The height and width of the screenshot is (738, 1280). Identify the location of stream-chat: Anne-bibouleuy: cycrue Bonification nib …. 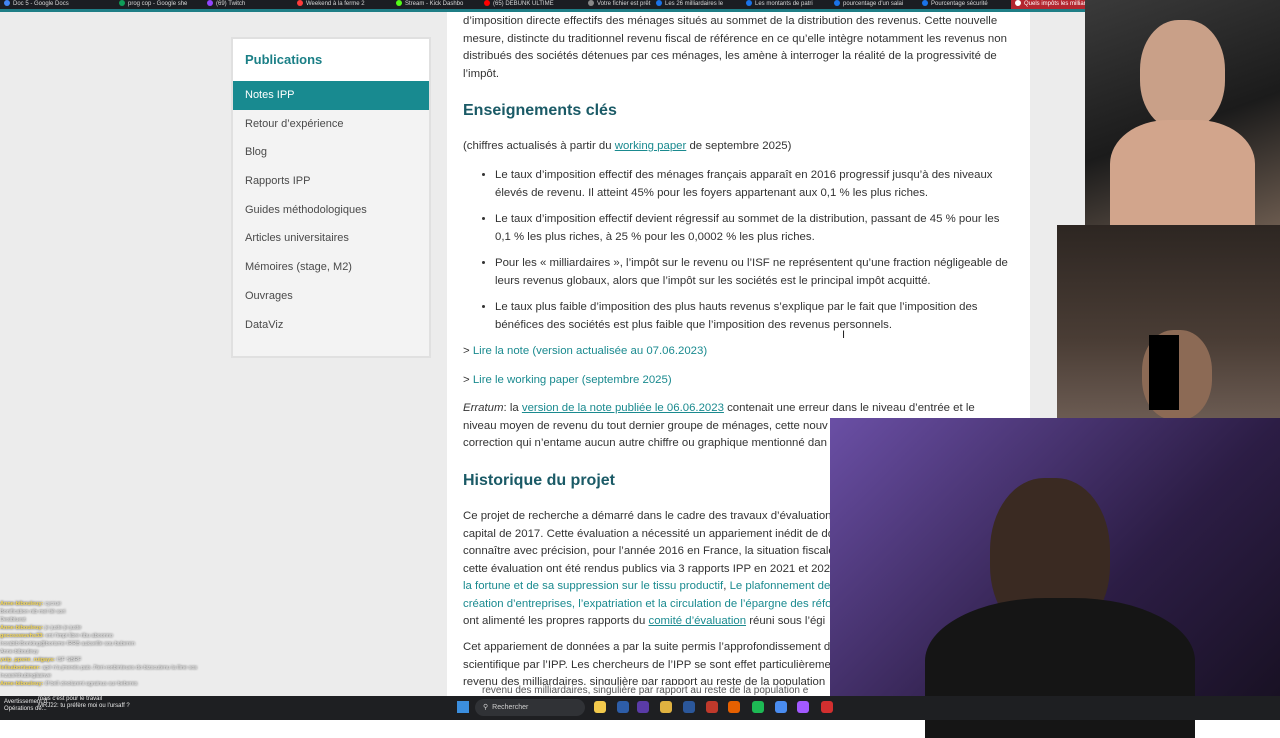
(107, 655).